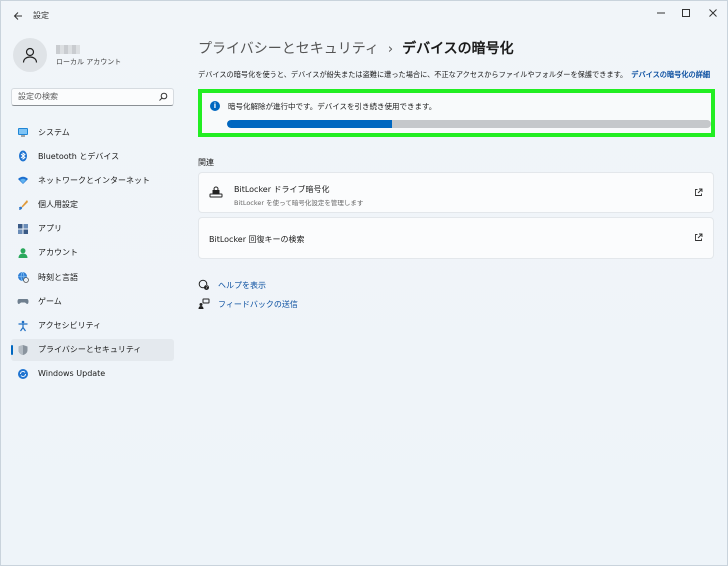  What do you see at coordinates (23, 350) in the screenshot?
I see `shield-icon` at bounding box center [23, 350].